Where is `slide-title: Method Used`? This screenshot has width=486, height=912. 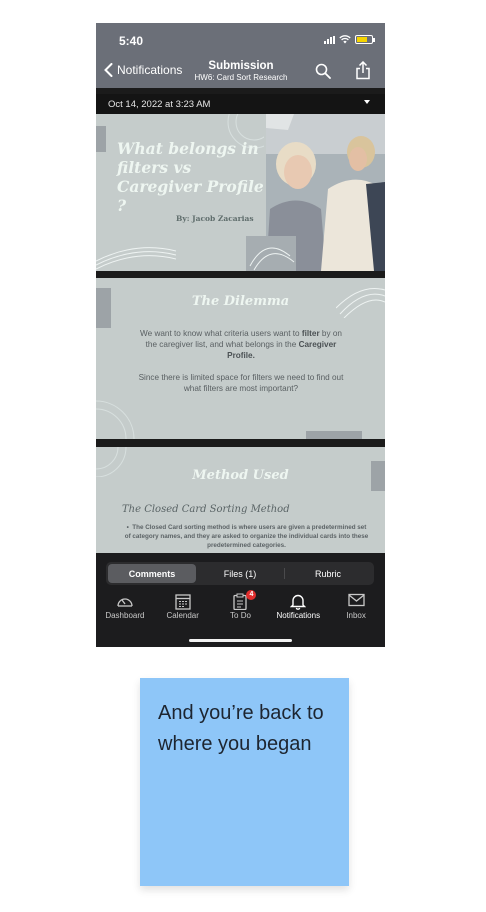 slide-title: Method Used is located at coordinates (240, 475).